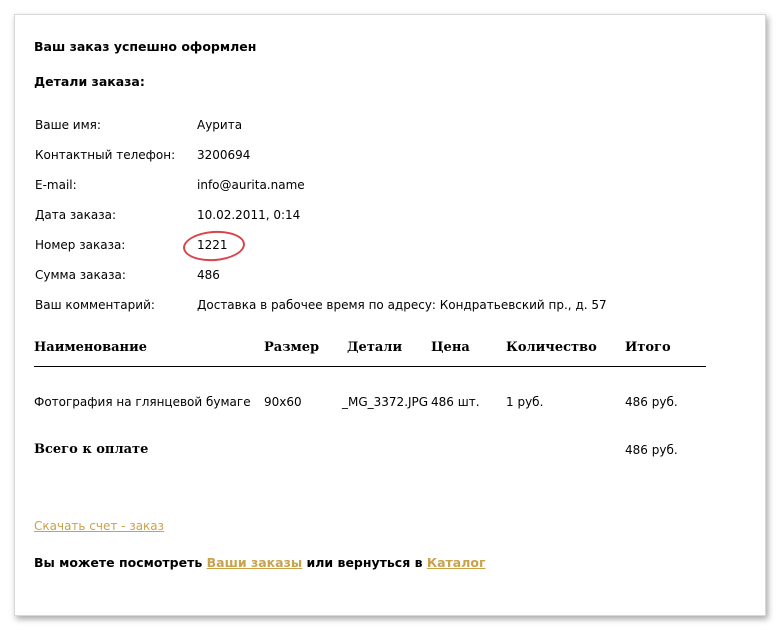 This screenshot has width=780, height=630. I want to click on detail-label-date: Дата заказа:, so click(75, 215).